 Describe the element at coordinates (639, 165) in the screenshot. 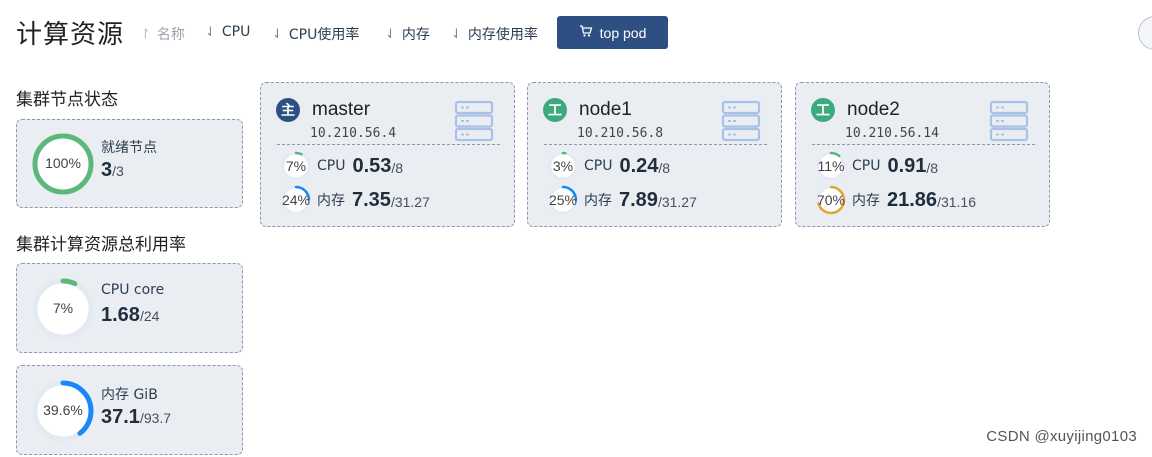

I see `cpu-value: 0.24` at that location.